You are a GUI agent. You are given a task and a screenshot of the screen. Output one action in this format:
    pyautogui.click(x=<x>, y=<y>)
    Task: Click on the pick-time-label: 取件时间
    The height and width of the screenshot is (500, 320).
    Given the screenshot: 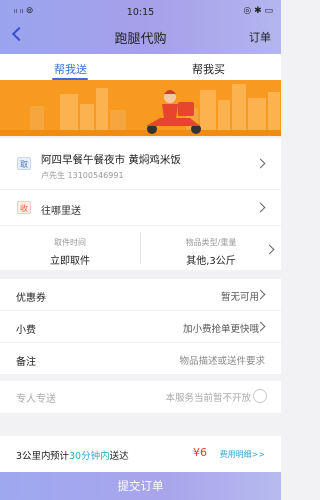 What is the action you would take?
    pyautogui.click(x=70, y=242)
    